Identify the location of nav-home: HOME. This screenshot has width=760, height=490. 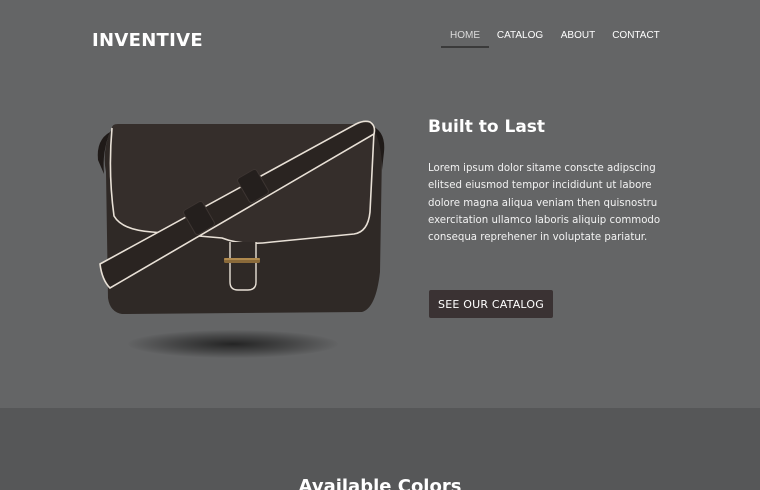
(465, 37).